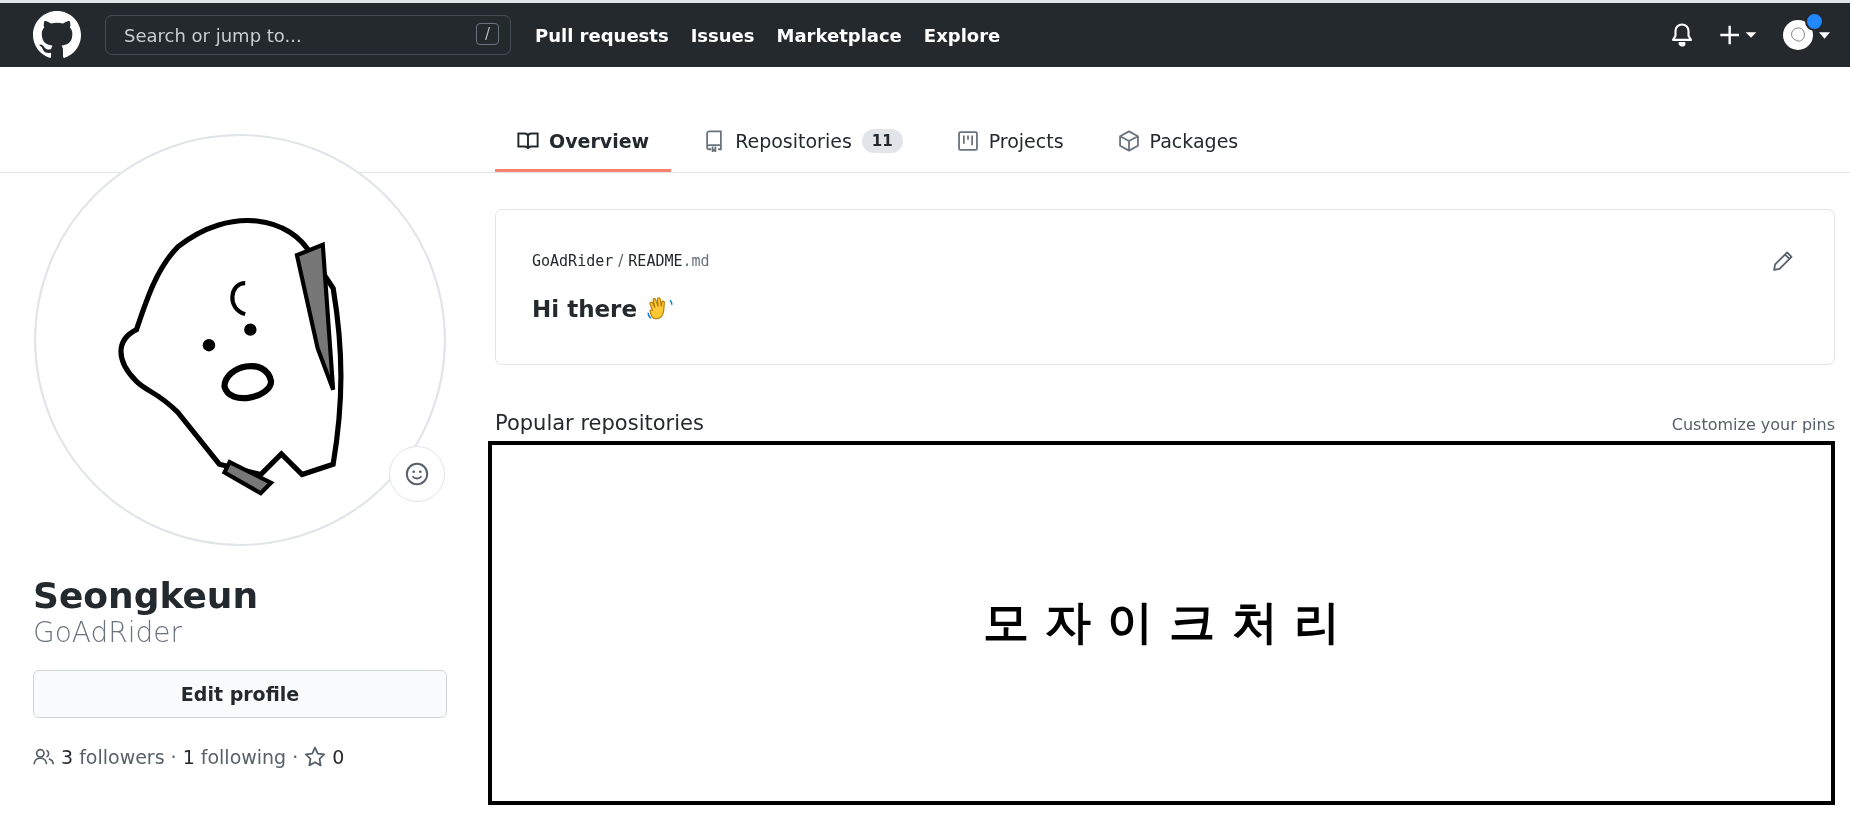 Image resolution: width=1850 pixels, height=818 pixels. I want to click on pencil-icon, so click(1783, 261).